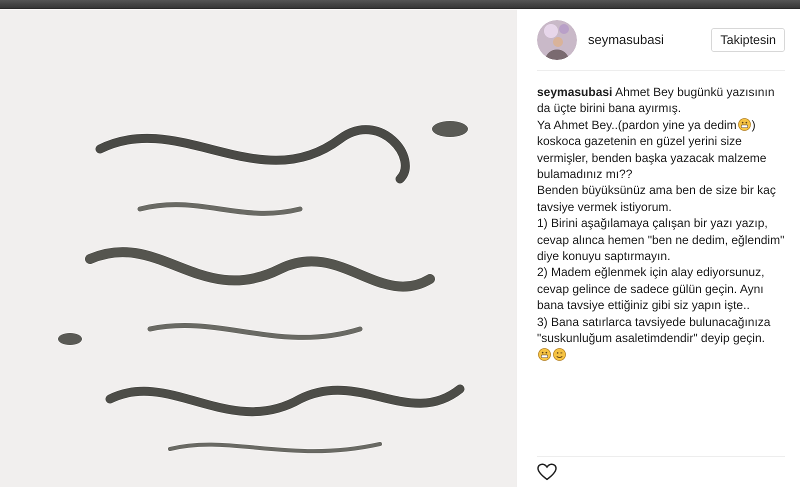 The width and height of the screenshot is (800, 487). What do you see at coordinates (655, 100) in the screenshot?
I see `caption-text: seymasubasi Ahmet Bey bugünkü yazısının da üçte birini bana ayırmış.` at bounding box center [655, 100].